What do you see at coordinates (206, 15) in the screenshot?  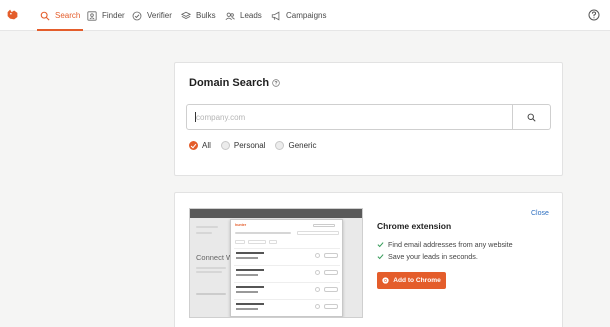 I see `nav-bulks-label: Bulks` at bounding box center [206, 15].